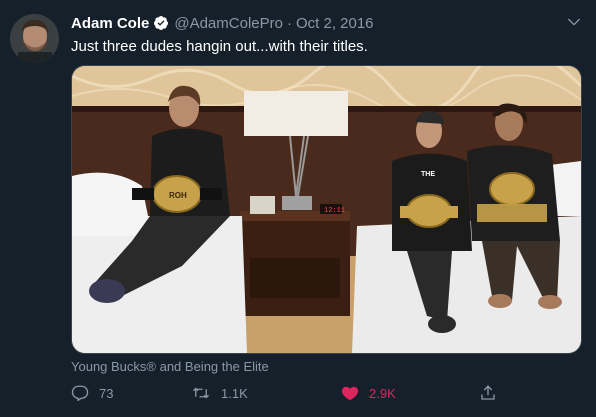  What do you see at coordinates (382, 393) in the screenshot?
I see `like-count: 2.9K` at bounding box center [382, 393].